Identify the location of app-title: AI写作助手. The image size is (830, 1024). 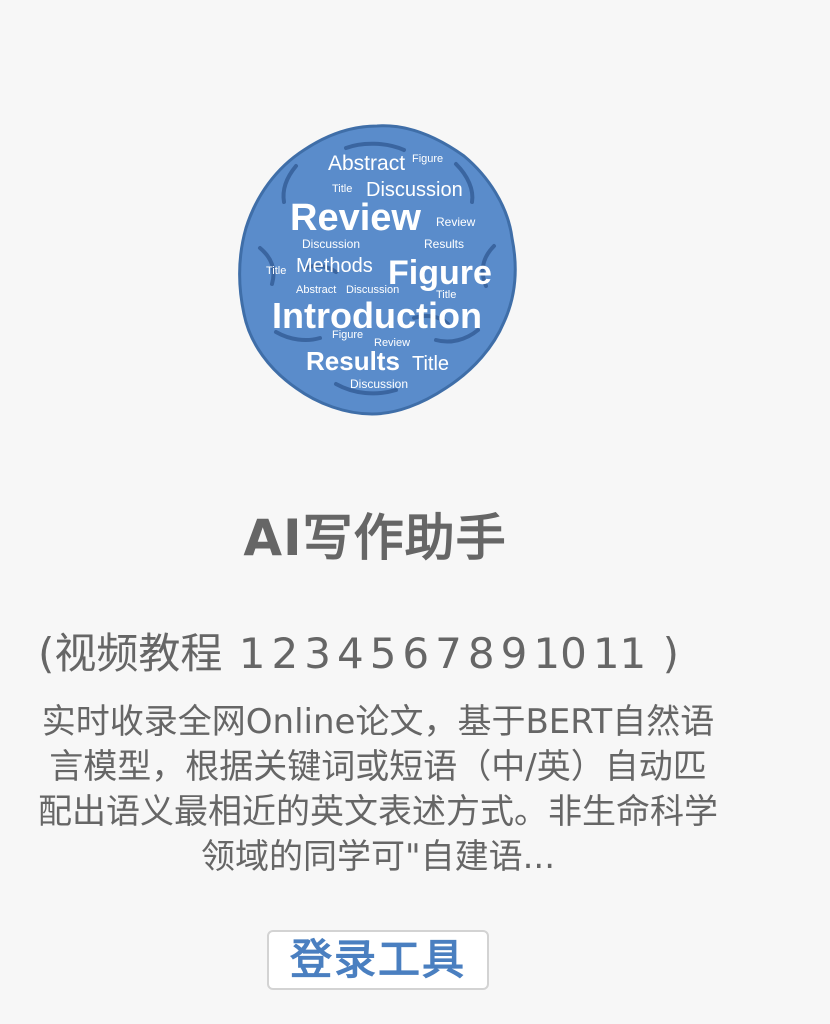
(375, 538).